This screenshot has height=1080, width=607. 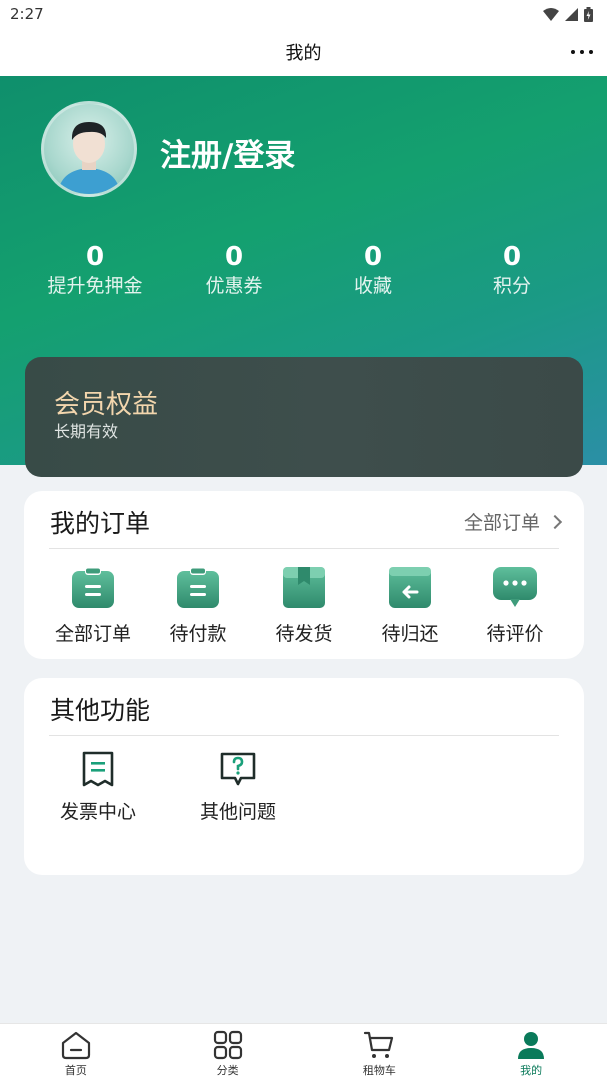 What do you see at coordinates (75, 1045) in the screenshot?
I see `home-icon` at bounding box center [75, 1045].